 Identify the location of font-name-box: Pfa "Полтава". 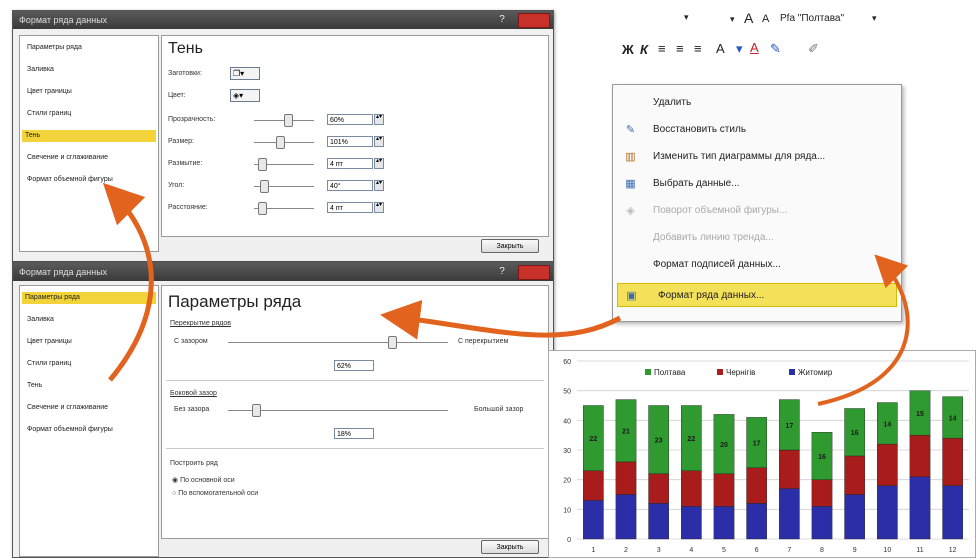
(812, 18).